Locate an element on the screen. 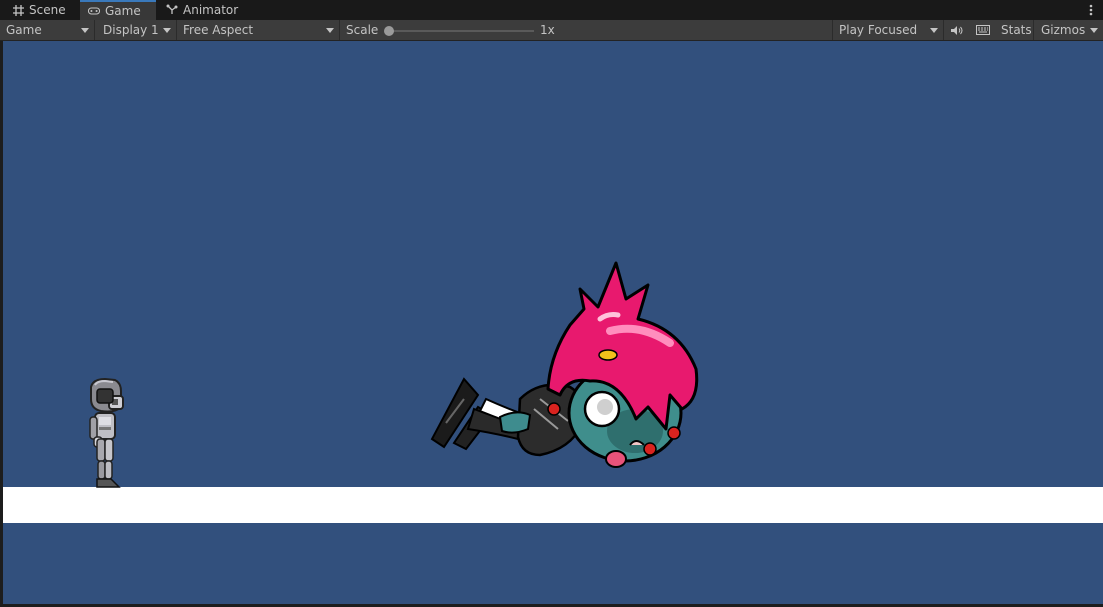  robot-player-sprite is located at coordinates (106, 432).